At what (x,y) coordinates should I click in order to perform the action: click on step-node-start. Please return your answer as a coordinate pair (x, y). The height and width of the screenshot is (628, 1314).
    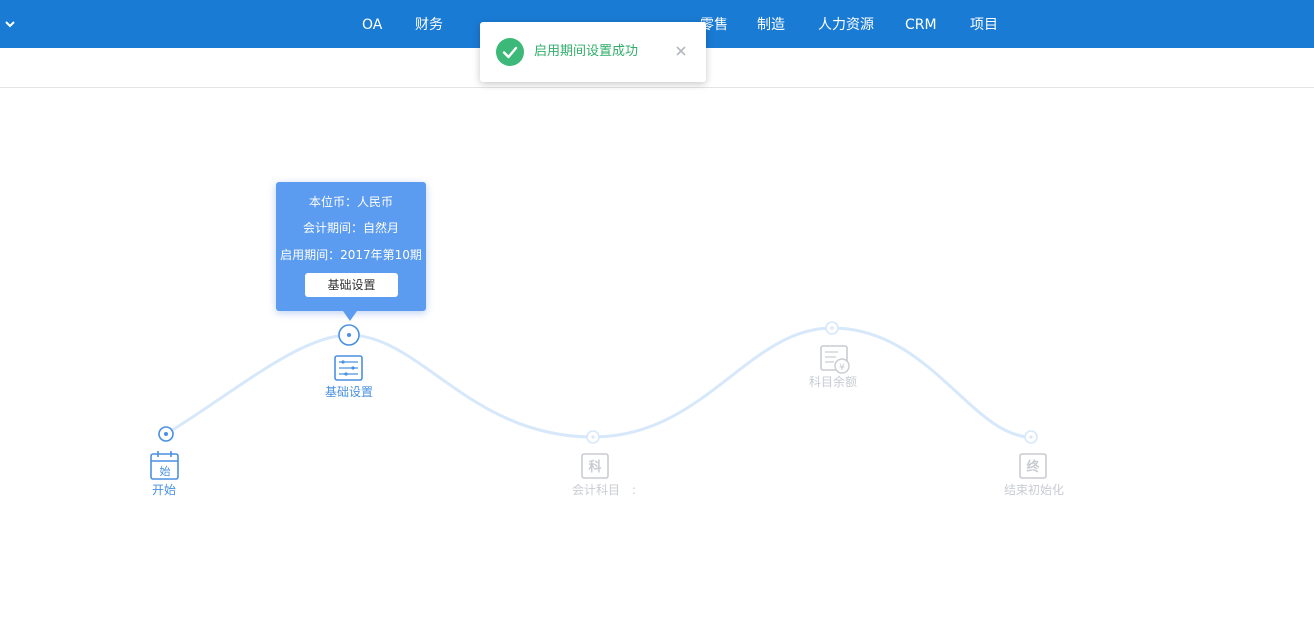
    Looking at the image, I should click on (166, 434).